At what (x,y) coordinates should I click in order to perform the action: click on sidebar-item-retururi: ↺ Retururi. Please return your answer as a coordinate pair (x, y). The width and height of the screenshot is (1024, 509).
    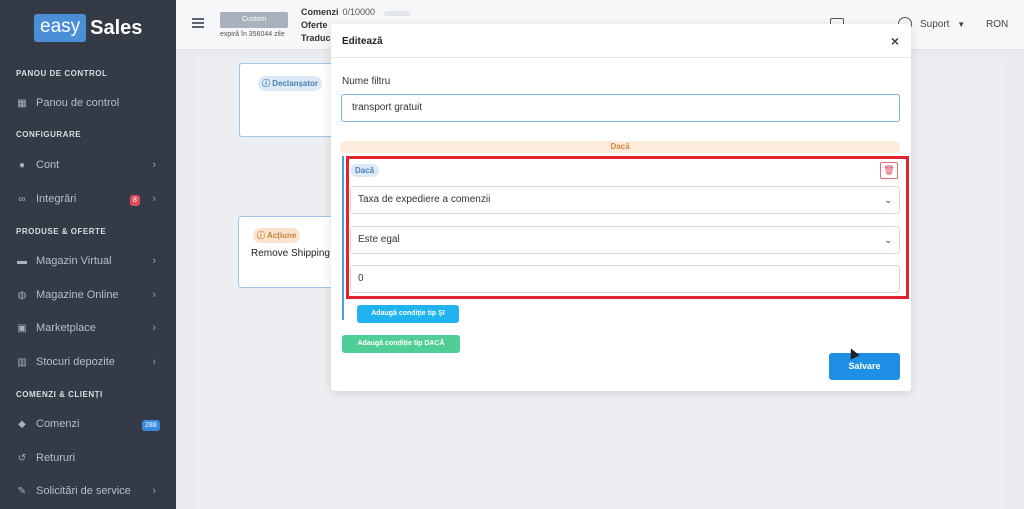
    Looking at the image, I should click on (90, 458).